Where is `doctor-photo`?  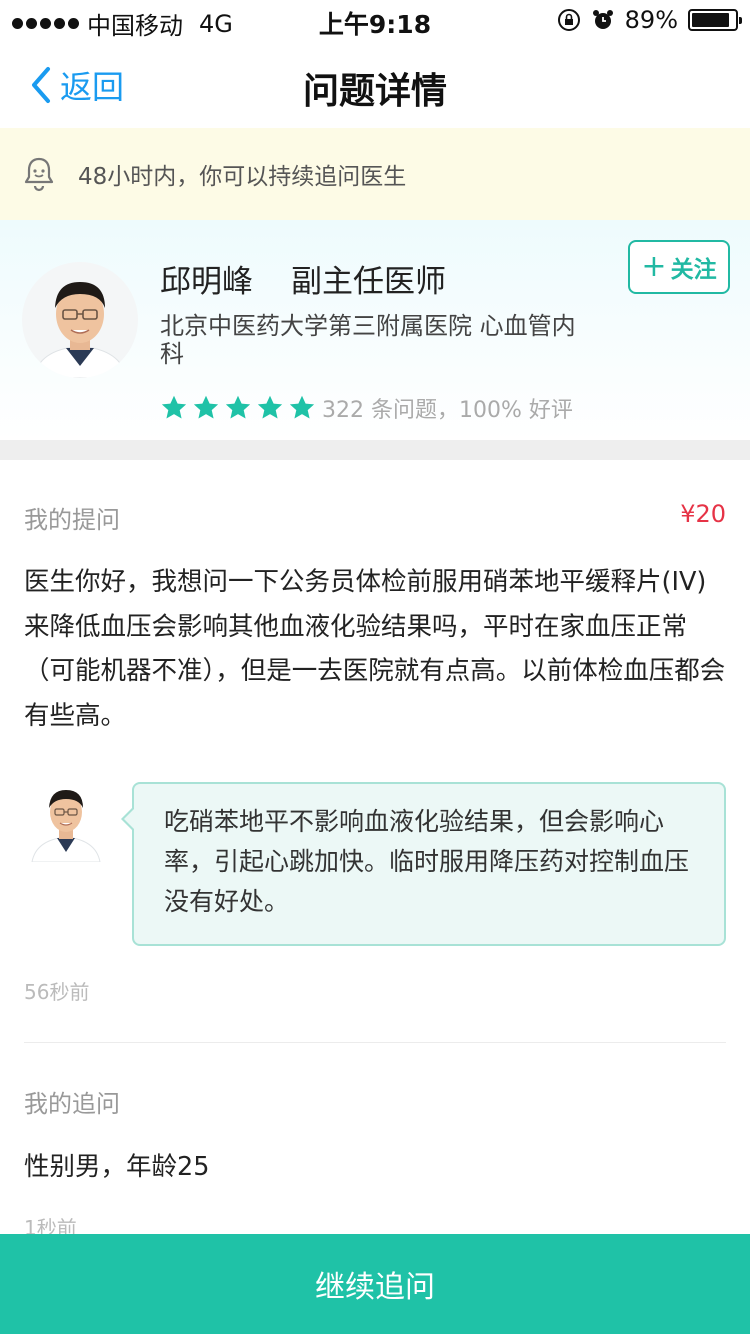
doctor-photo is located at coordinates (80, 320).